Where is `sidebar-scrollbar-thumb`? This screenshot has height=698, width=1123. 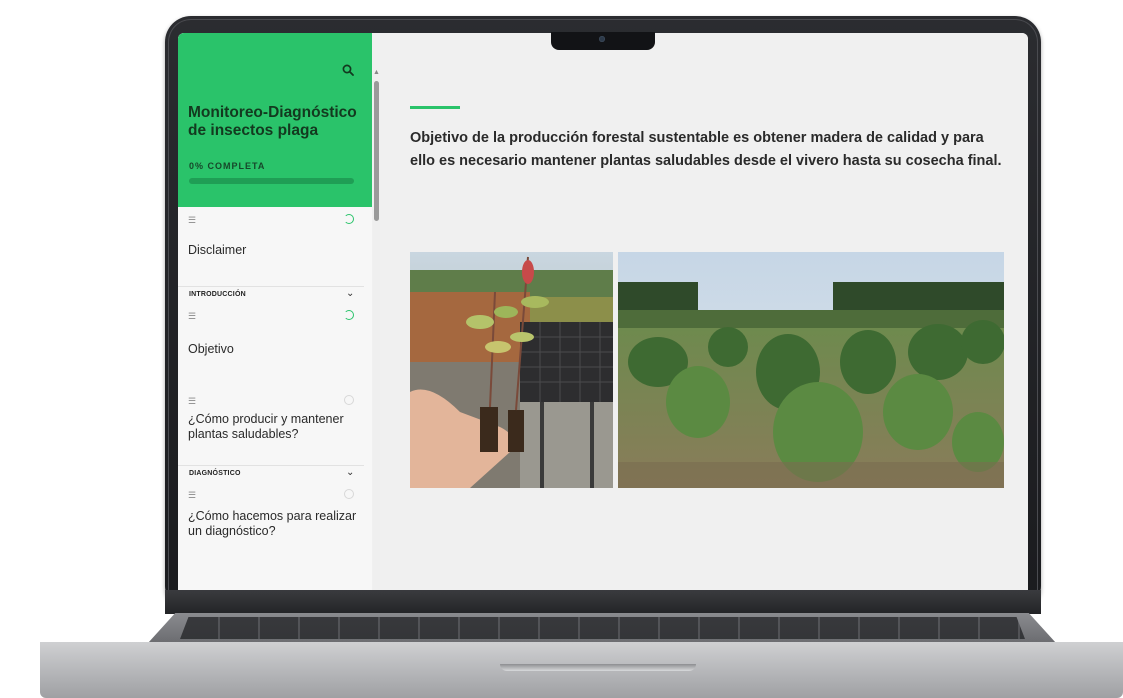 sidebar-scrollbar-thumb is located at coordinates (376, 151).